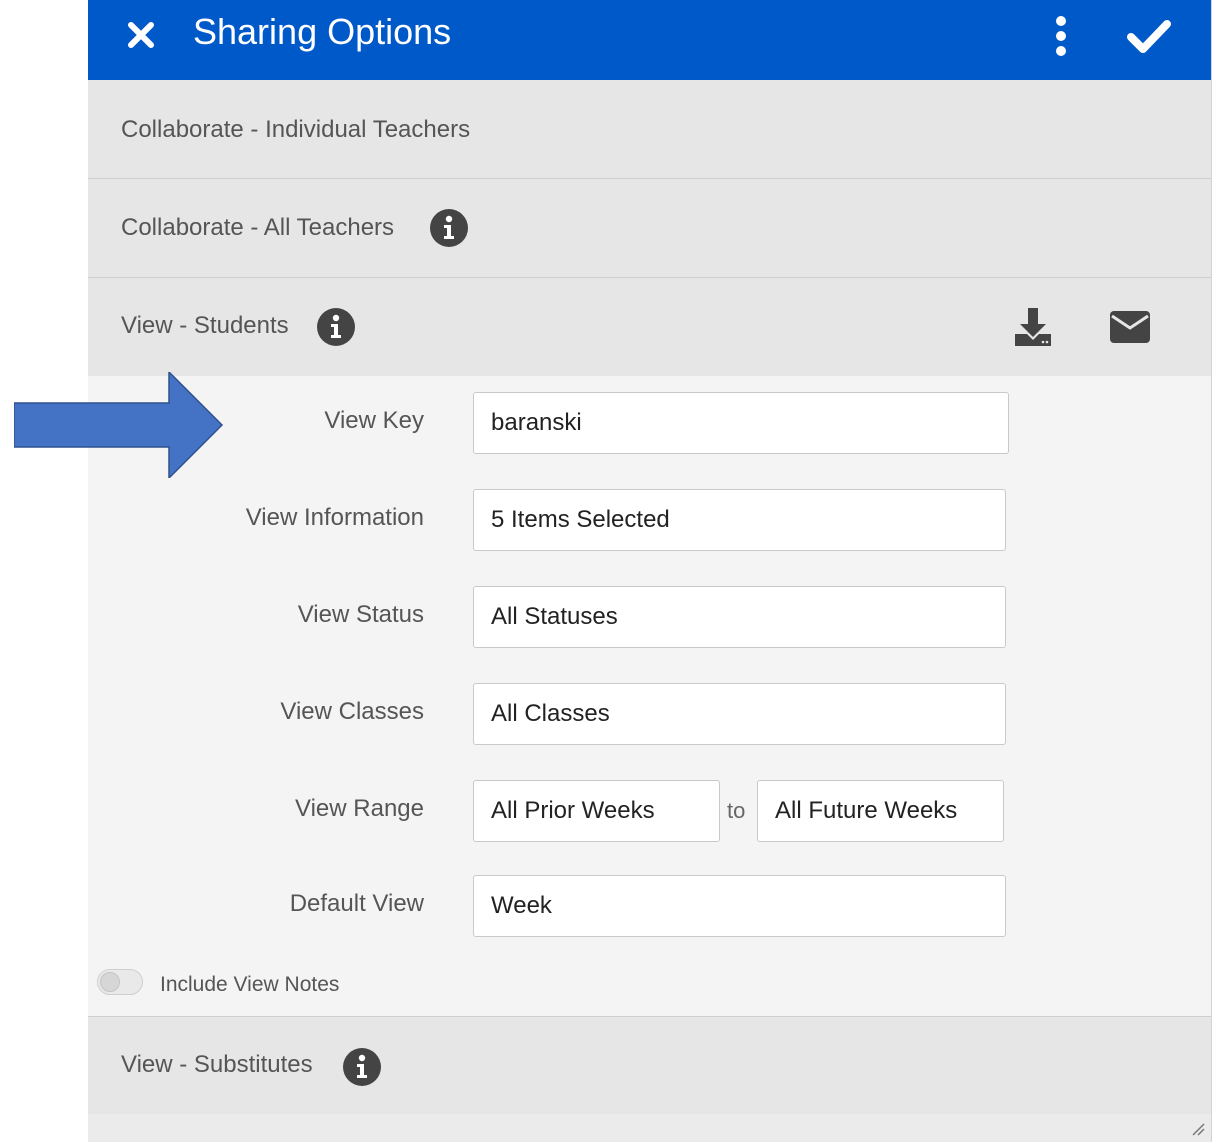 The width and height of the screenshot is (1227, 1145). I want to click on include-view-notes-label: Include View Notes, so click(250, 984).